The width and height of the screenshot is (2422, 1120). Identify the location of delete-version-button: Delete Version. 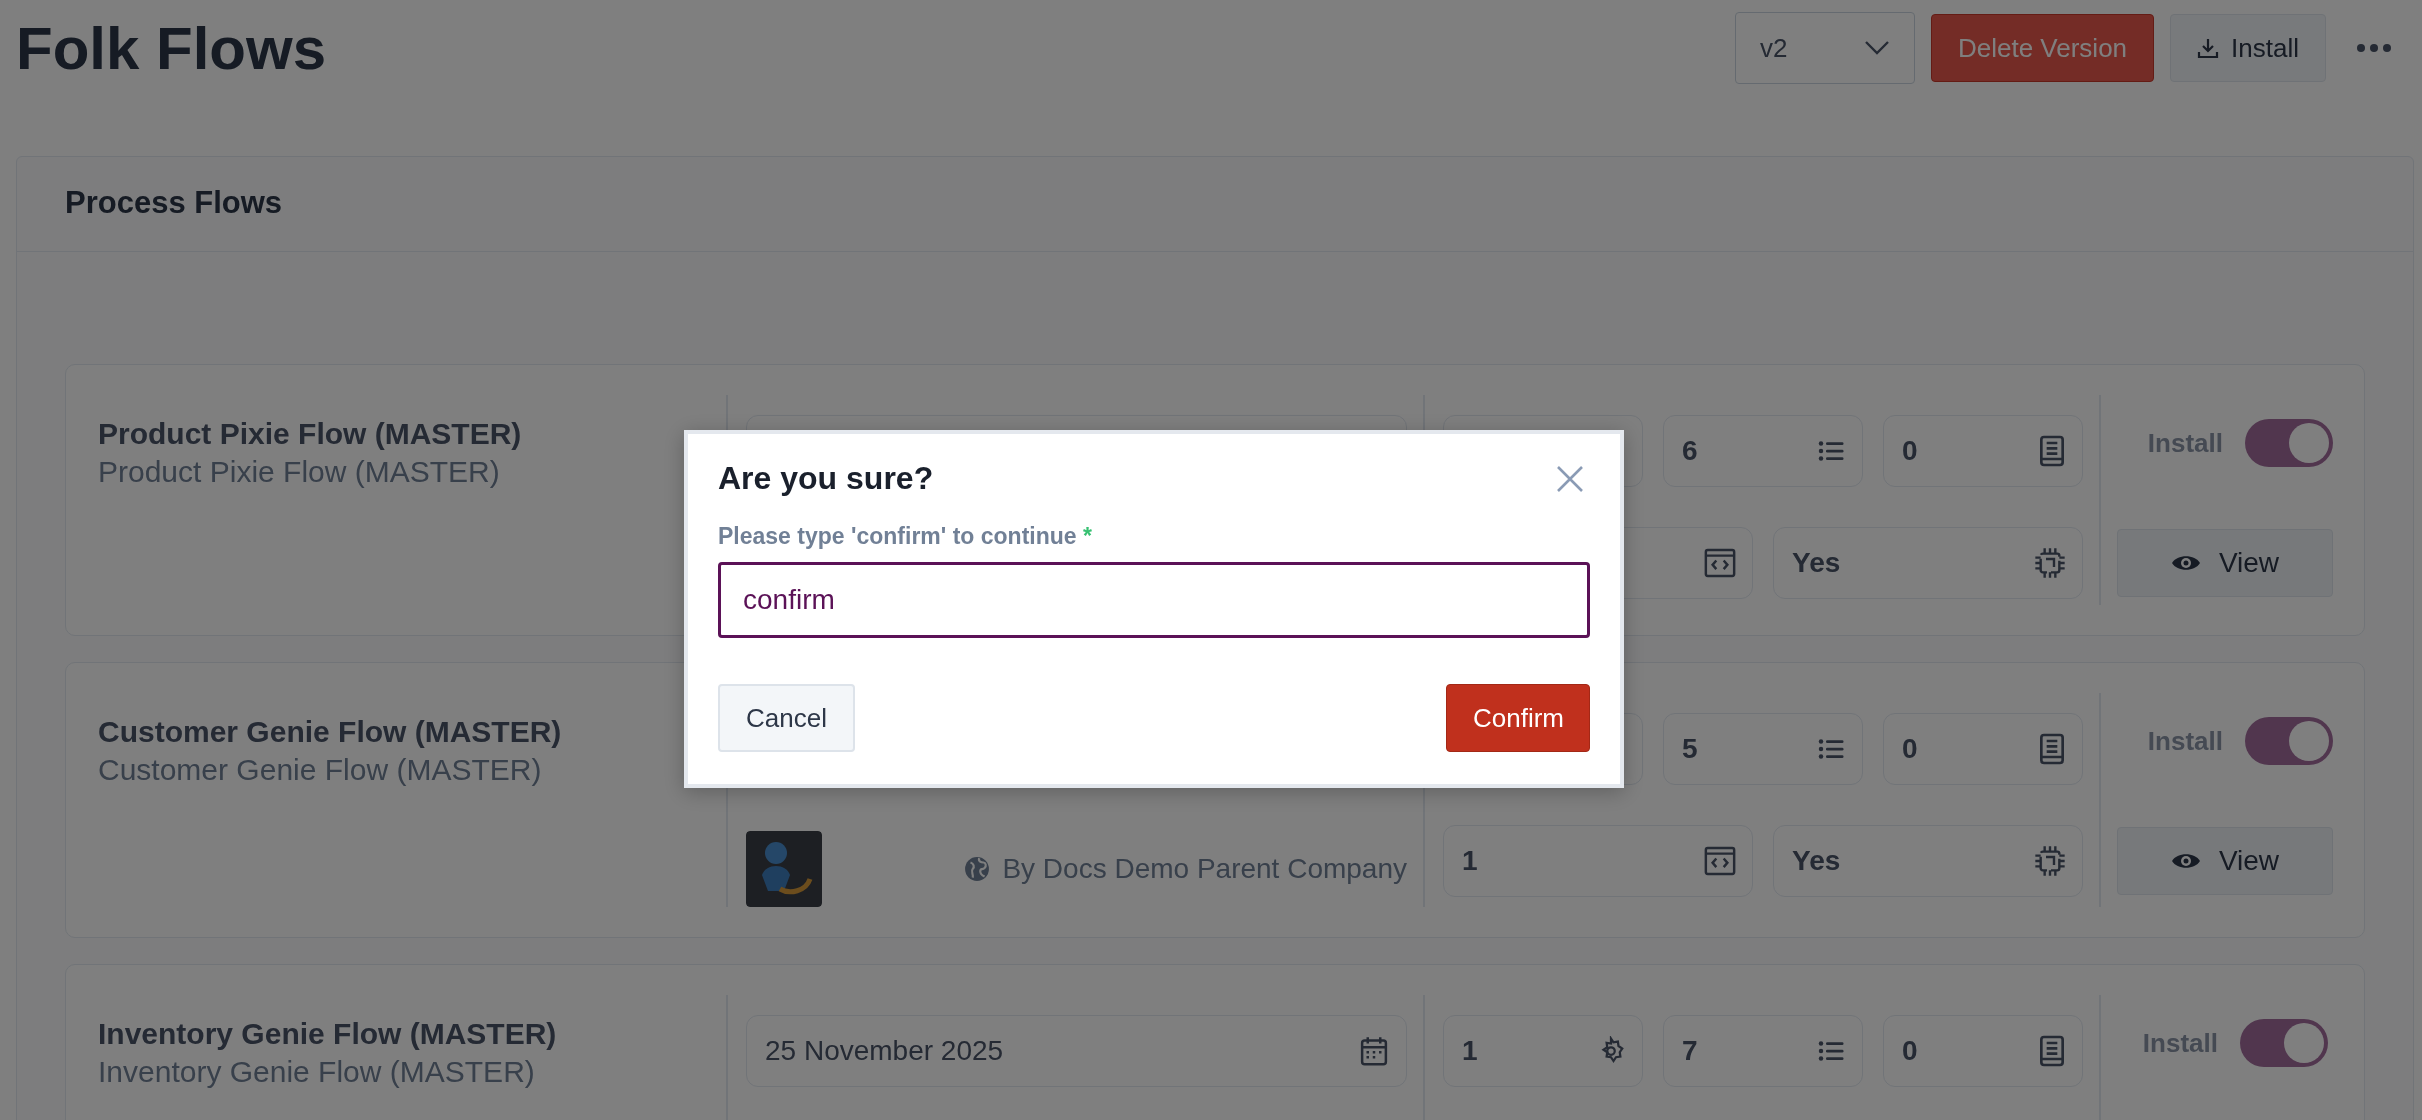
(2042, 48).